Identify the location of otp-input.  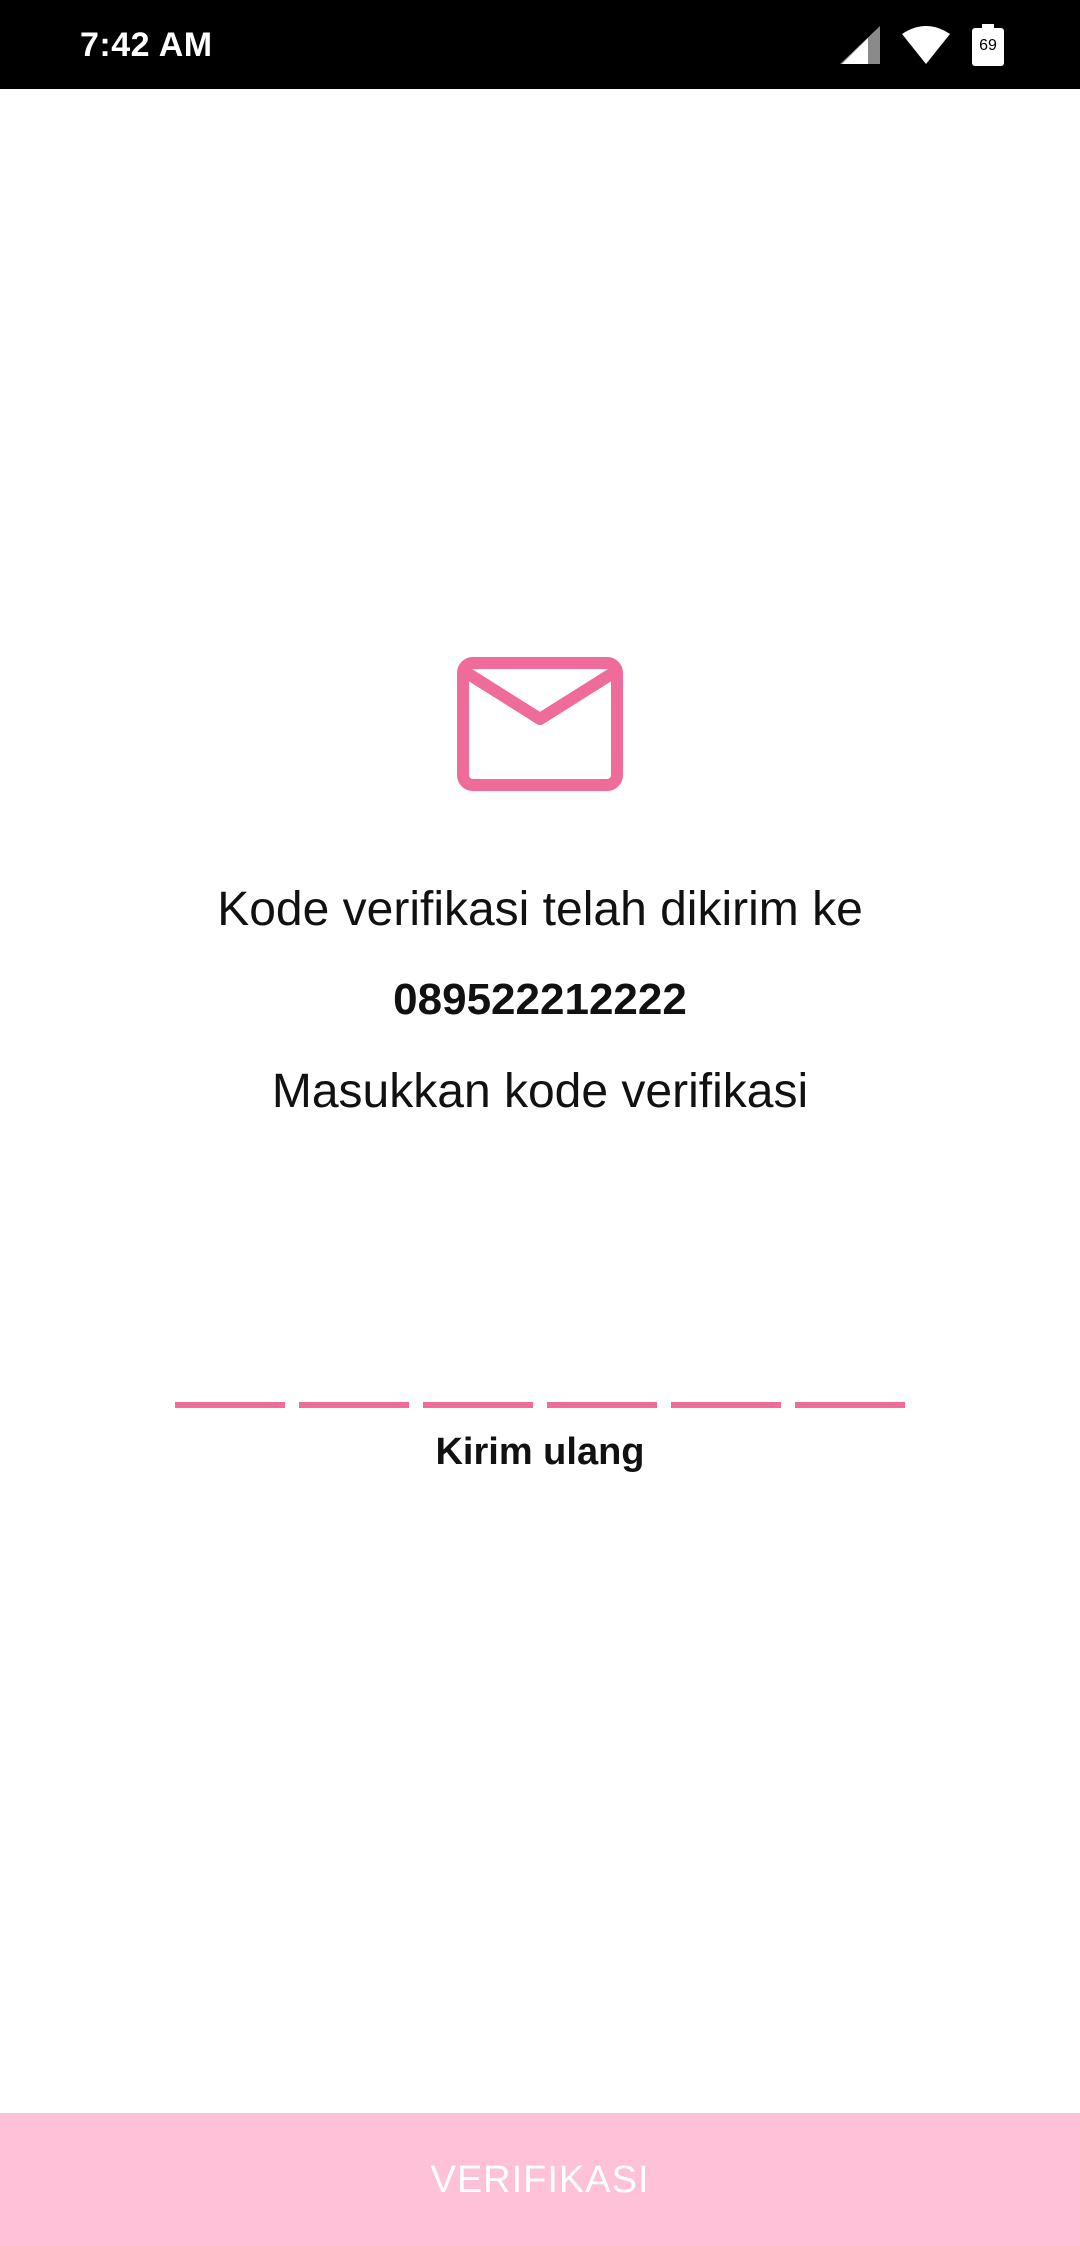
(540, 1379).